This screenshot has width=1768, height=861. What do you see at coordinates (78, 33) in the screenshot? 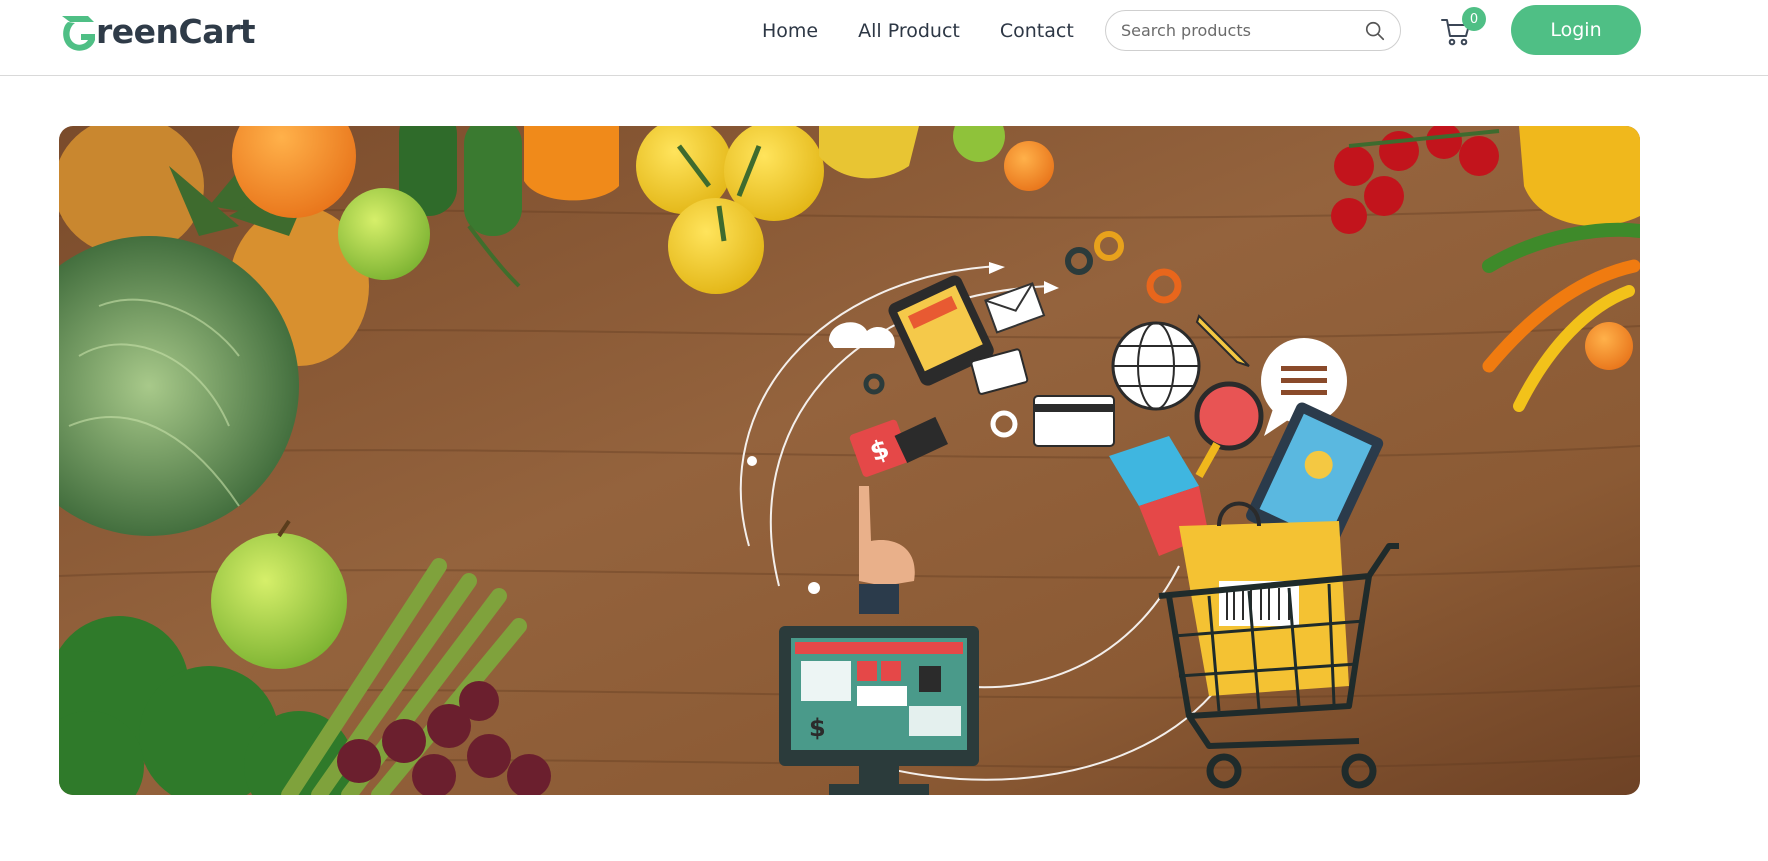
I see `logo-g-icon` at bounding box center [78, 33].